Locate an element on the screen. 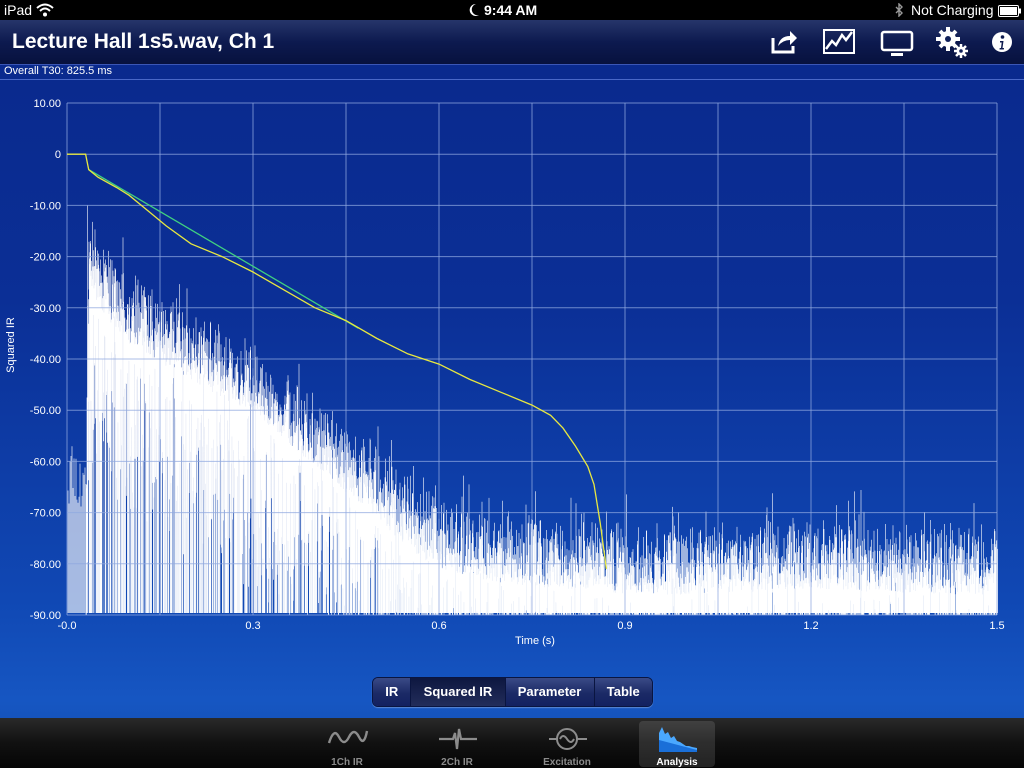 This screenshot has height=768, width=1024. x-tick-label: 0.3 is located at coordinates (252, 626).